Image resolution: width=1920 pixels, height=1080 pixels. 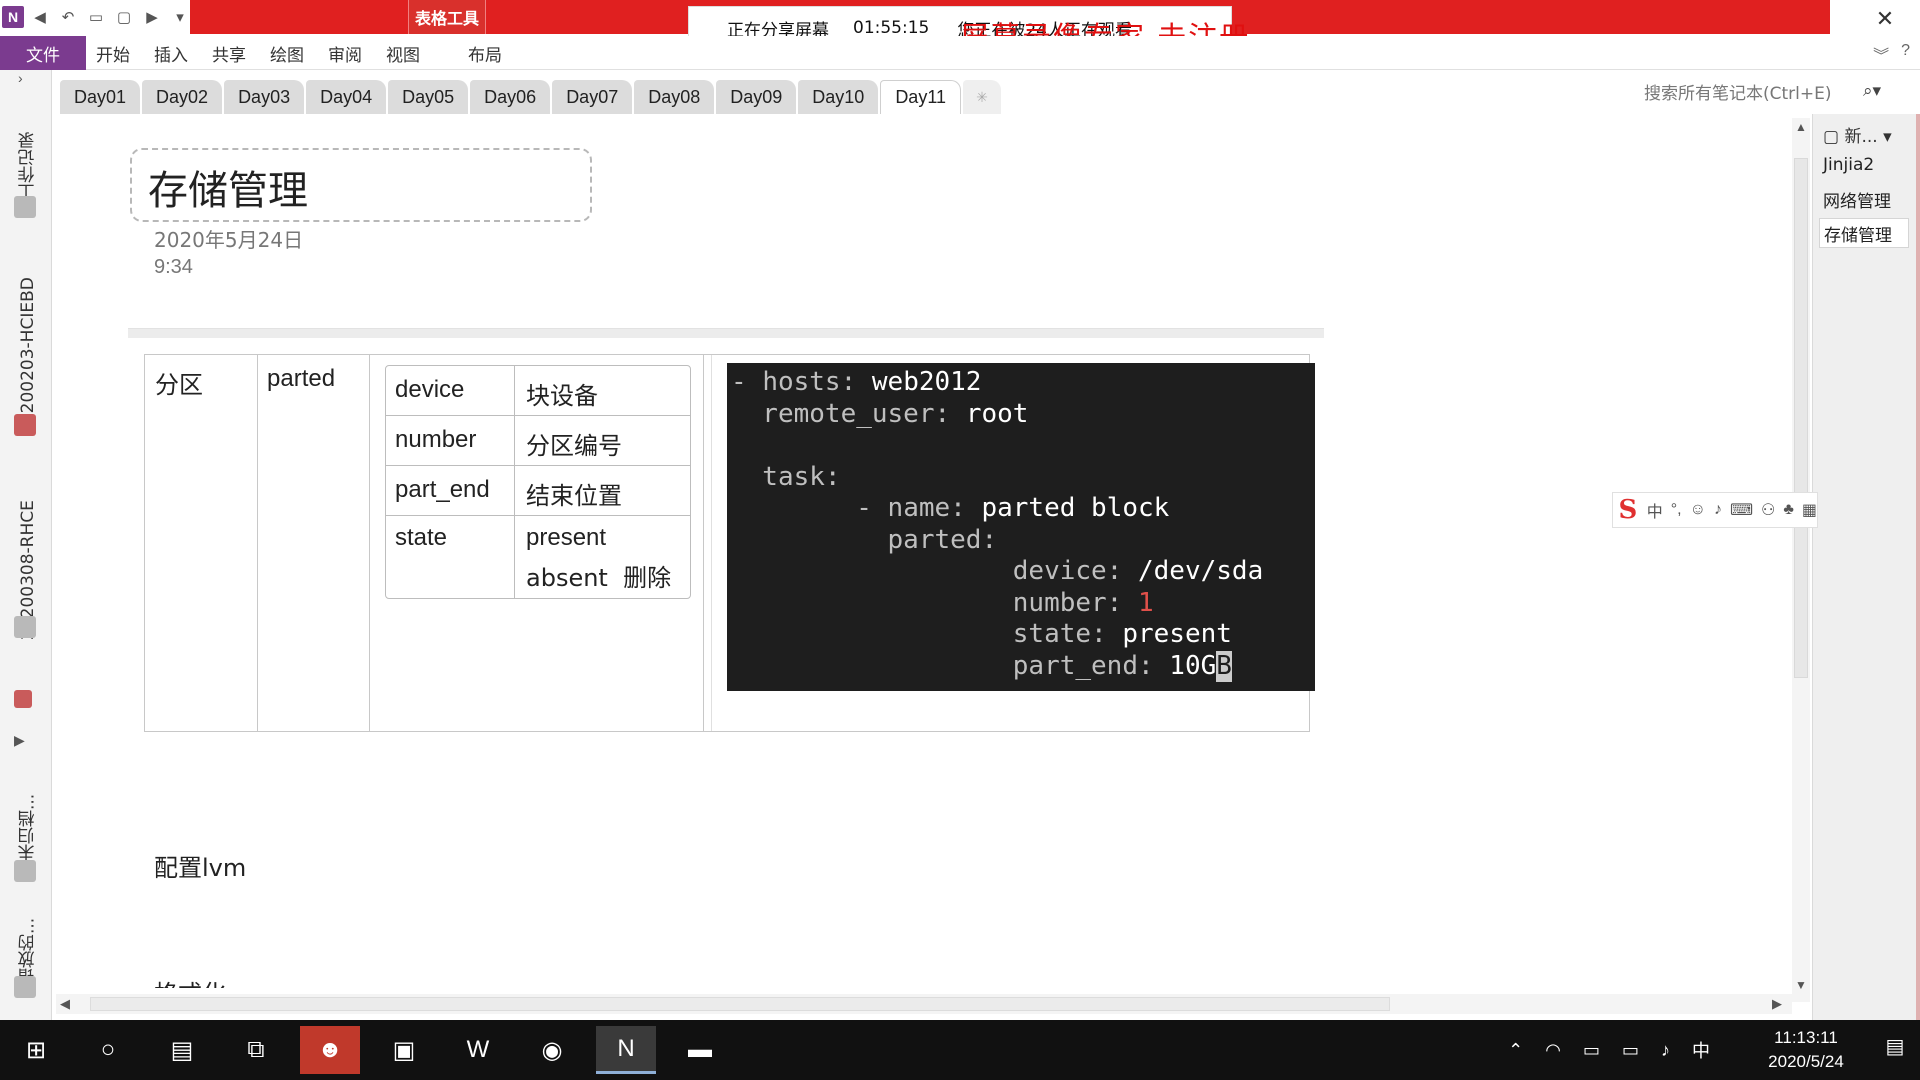 What do you see at coordinates (1864, 165) in the screenshot?
I see `page-item: Jinjia2` at bounding box center [1864, 165].